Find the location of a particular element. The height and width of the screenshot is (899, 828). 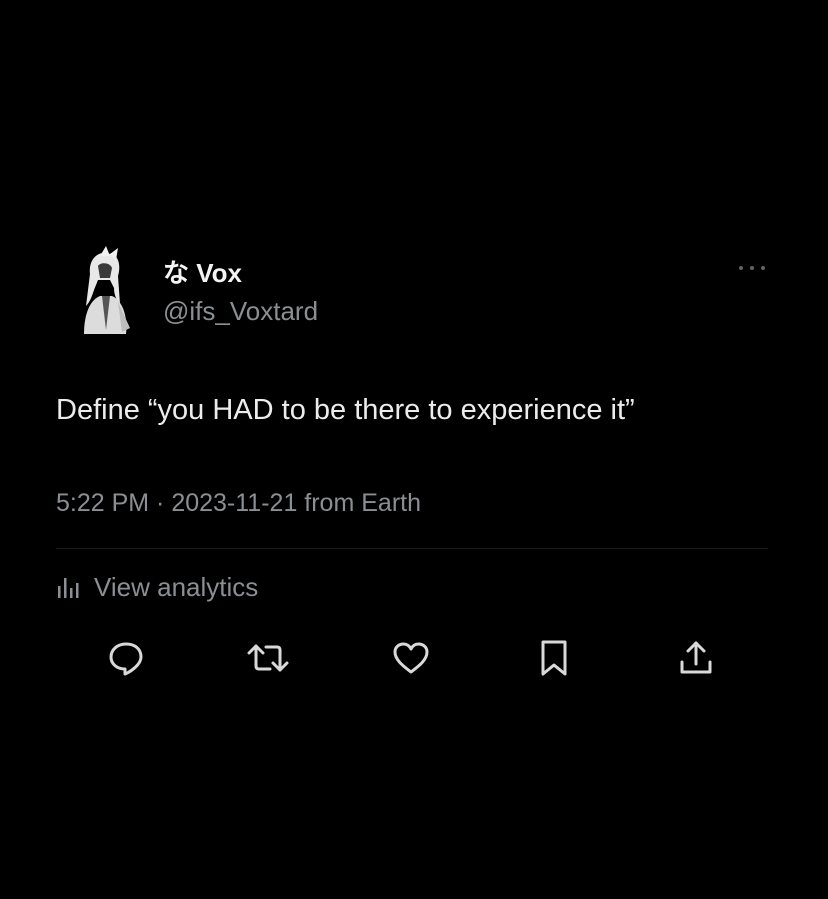

like-button is located at coordinates (411, 658).